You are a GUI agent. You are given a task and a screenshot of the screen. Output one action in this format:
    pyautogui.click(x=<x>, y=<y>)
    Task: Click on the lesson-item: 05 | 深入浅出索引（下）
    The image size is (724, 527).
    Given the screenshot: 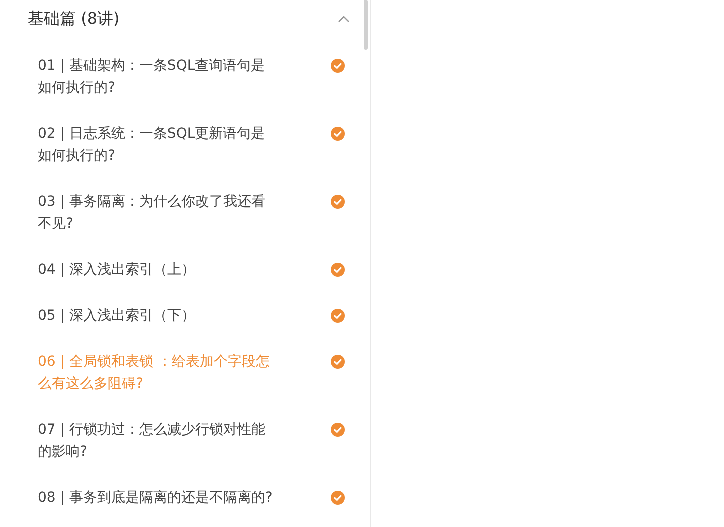 What is the action you would take?
    pyautogui.click(x=185, y=316)
    